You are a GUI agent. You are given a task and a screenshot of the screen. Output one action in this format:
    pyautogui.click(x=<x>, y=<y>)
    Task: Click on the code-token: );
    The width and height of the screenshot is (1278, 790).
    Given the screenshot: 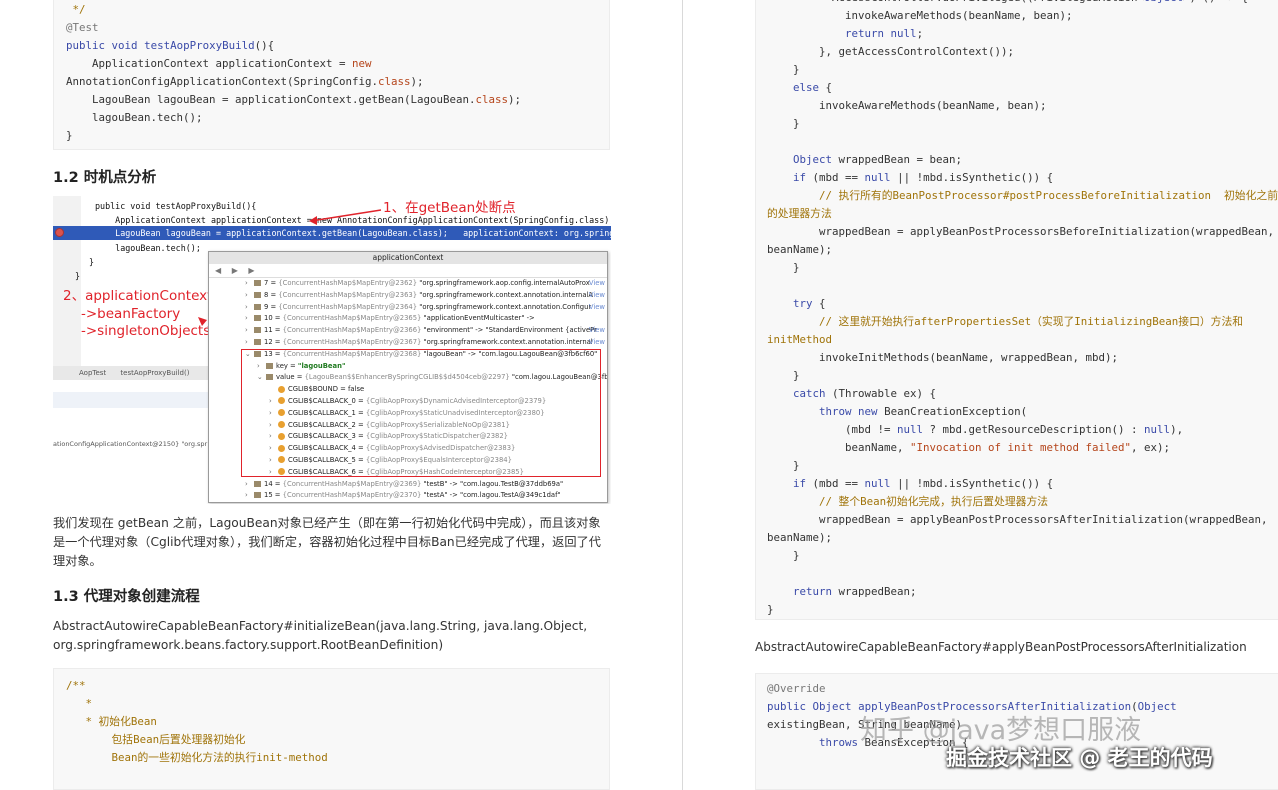 What is the action you would take?
    pyautogui.click(x=417, y=81)
    